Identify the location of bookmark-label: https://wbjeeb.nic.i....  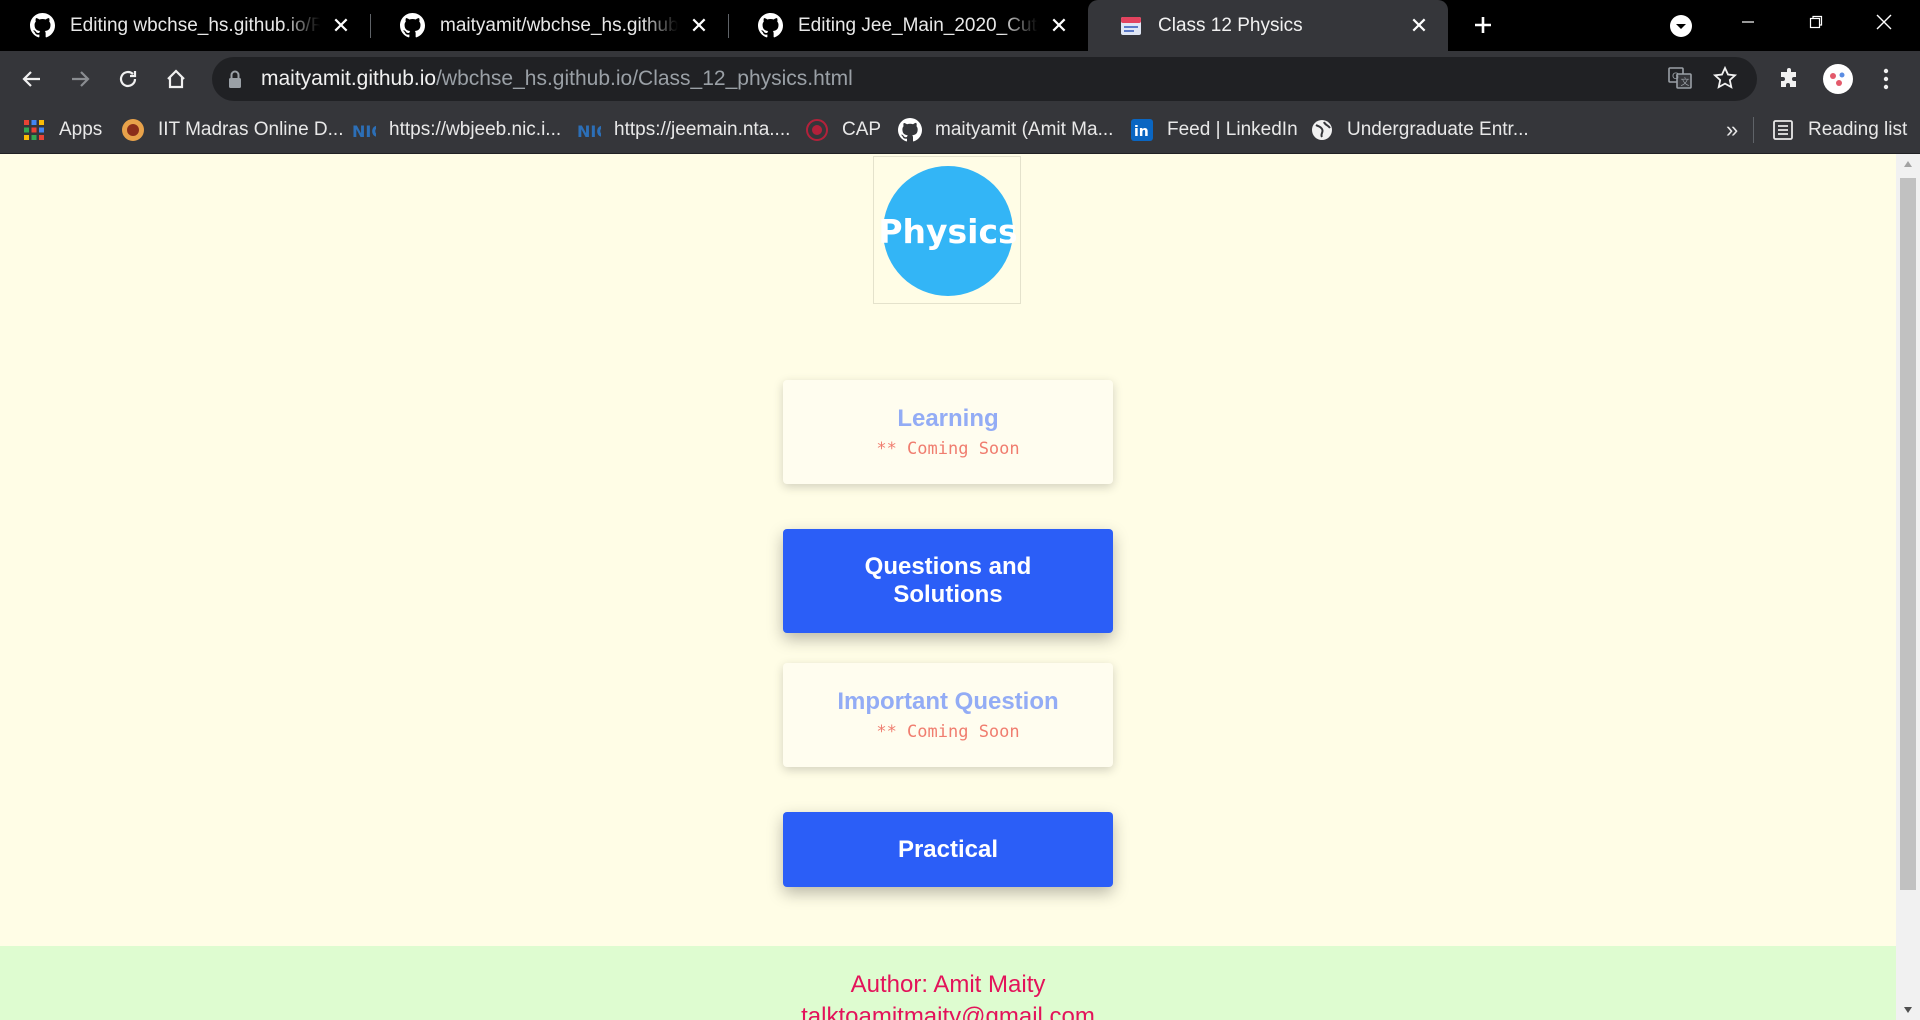
(475, 129).